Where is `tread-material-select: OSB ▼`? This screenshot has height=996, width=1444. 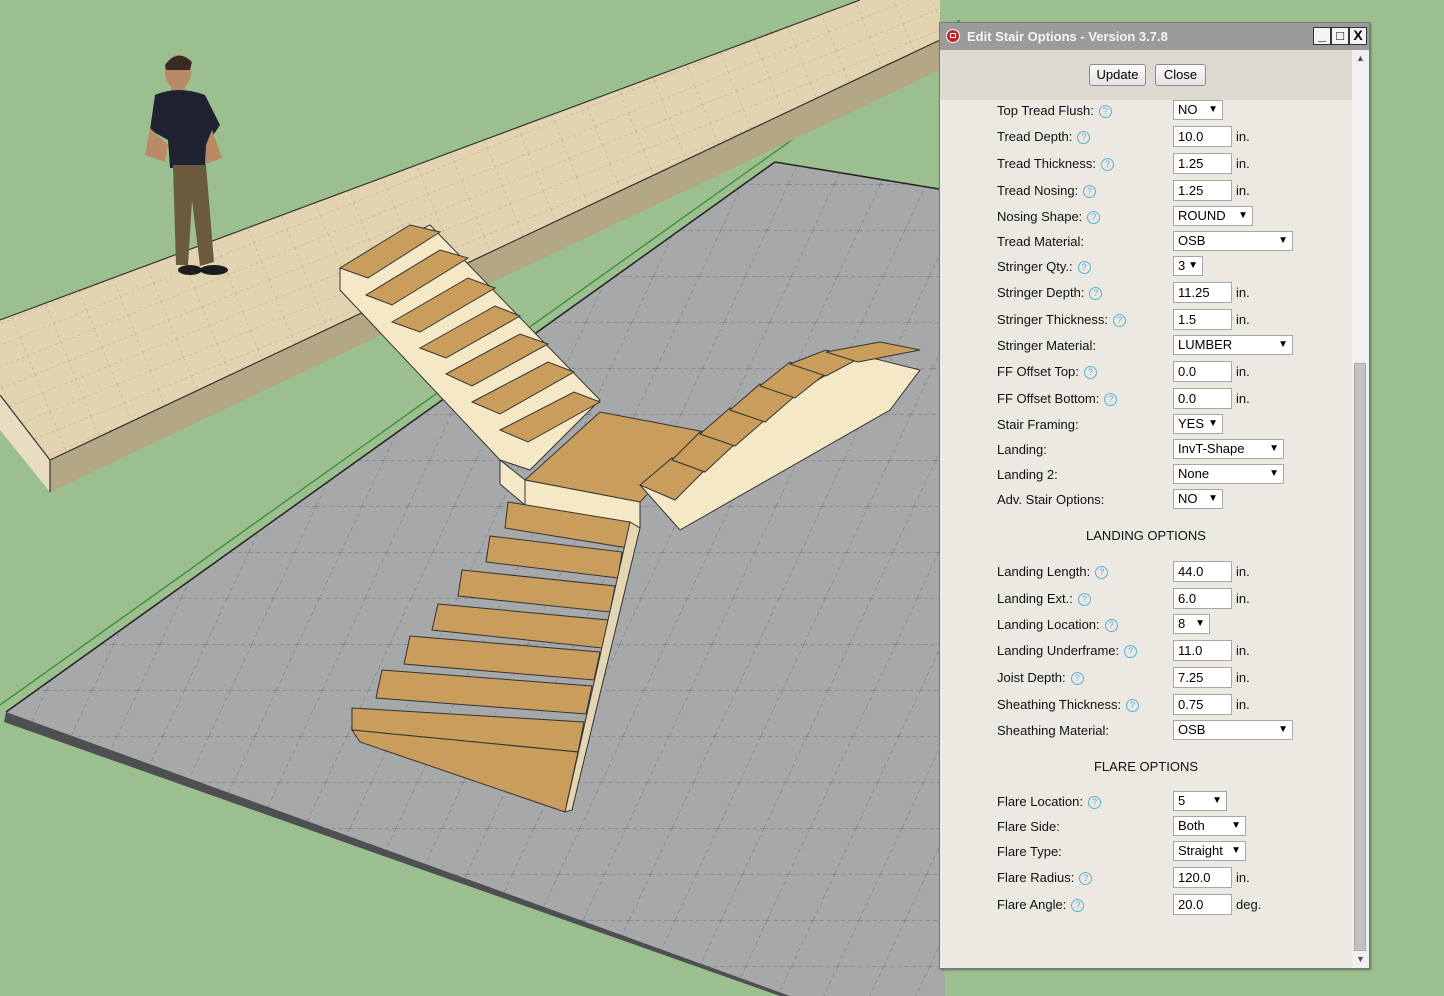
tread-material-select: OSB ▼ is located at coordinates (1233, 241).